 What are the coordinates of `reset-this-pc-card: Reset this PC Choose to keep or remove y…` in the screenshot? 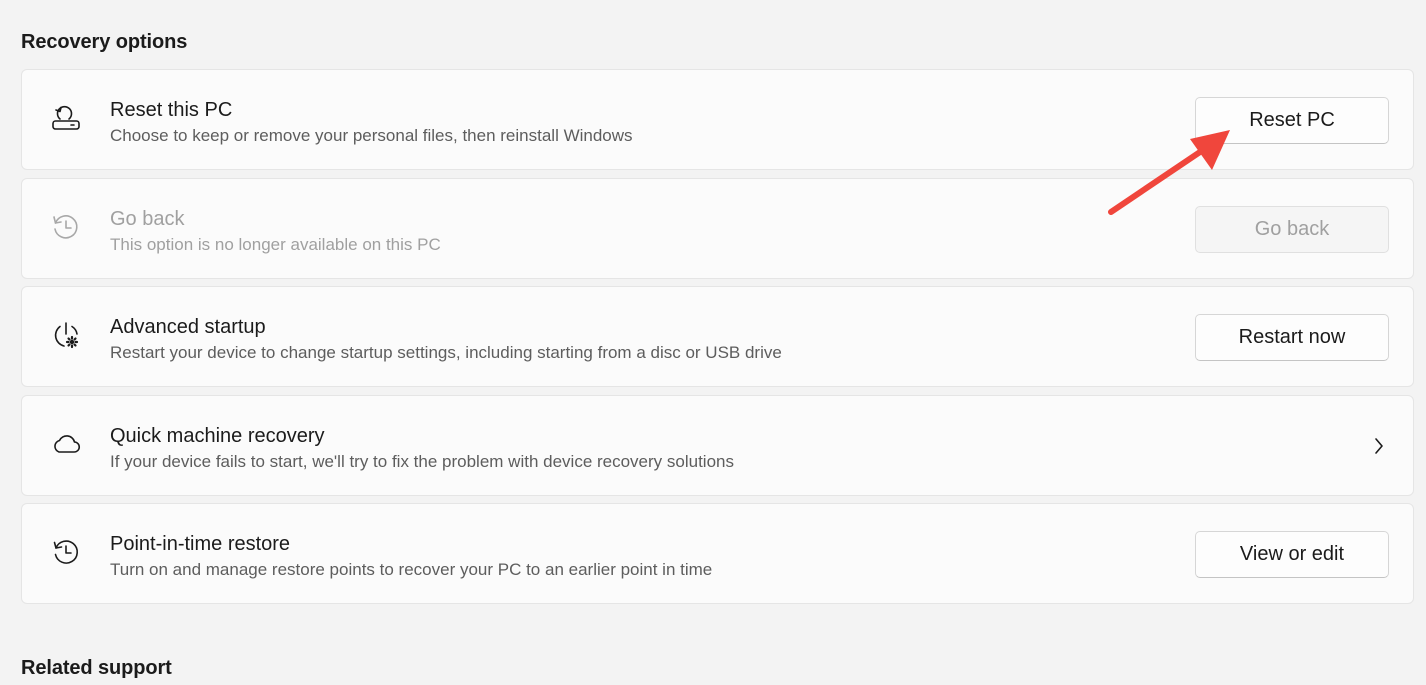 It's located at (717, 119).